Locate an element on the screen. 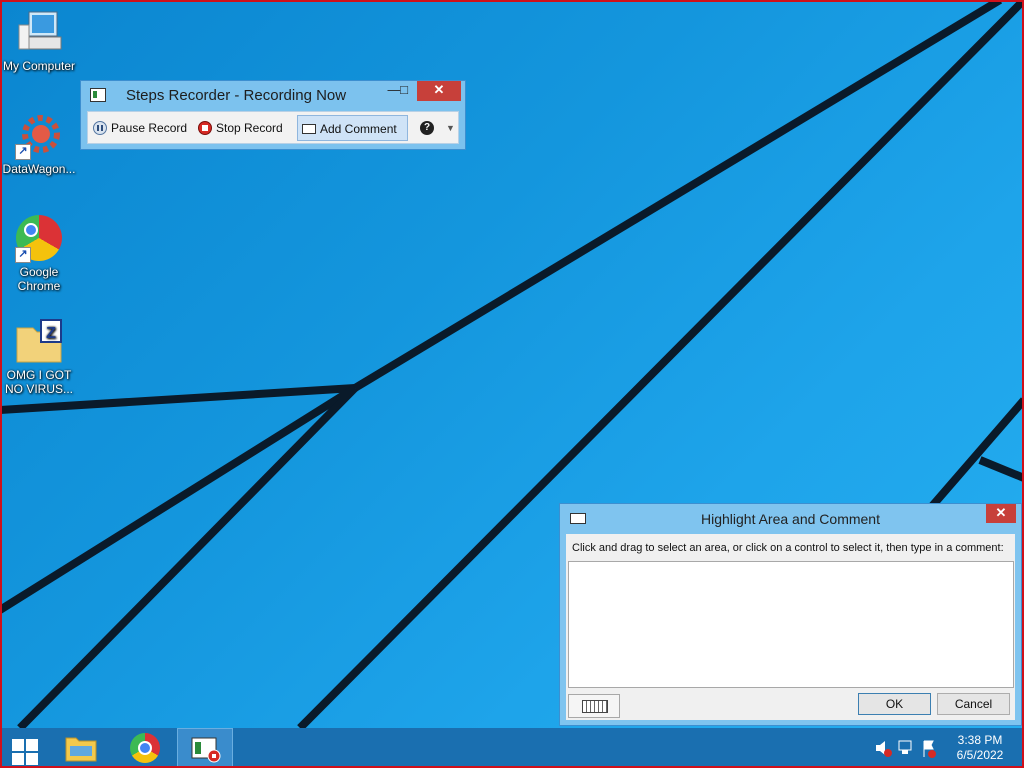 The width and height of the screenshot is (1024, 773). desktop-icon-google-chrome: ↗ Google Chrome is located at coordinates (39, 254).